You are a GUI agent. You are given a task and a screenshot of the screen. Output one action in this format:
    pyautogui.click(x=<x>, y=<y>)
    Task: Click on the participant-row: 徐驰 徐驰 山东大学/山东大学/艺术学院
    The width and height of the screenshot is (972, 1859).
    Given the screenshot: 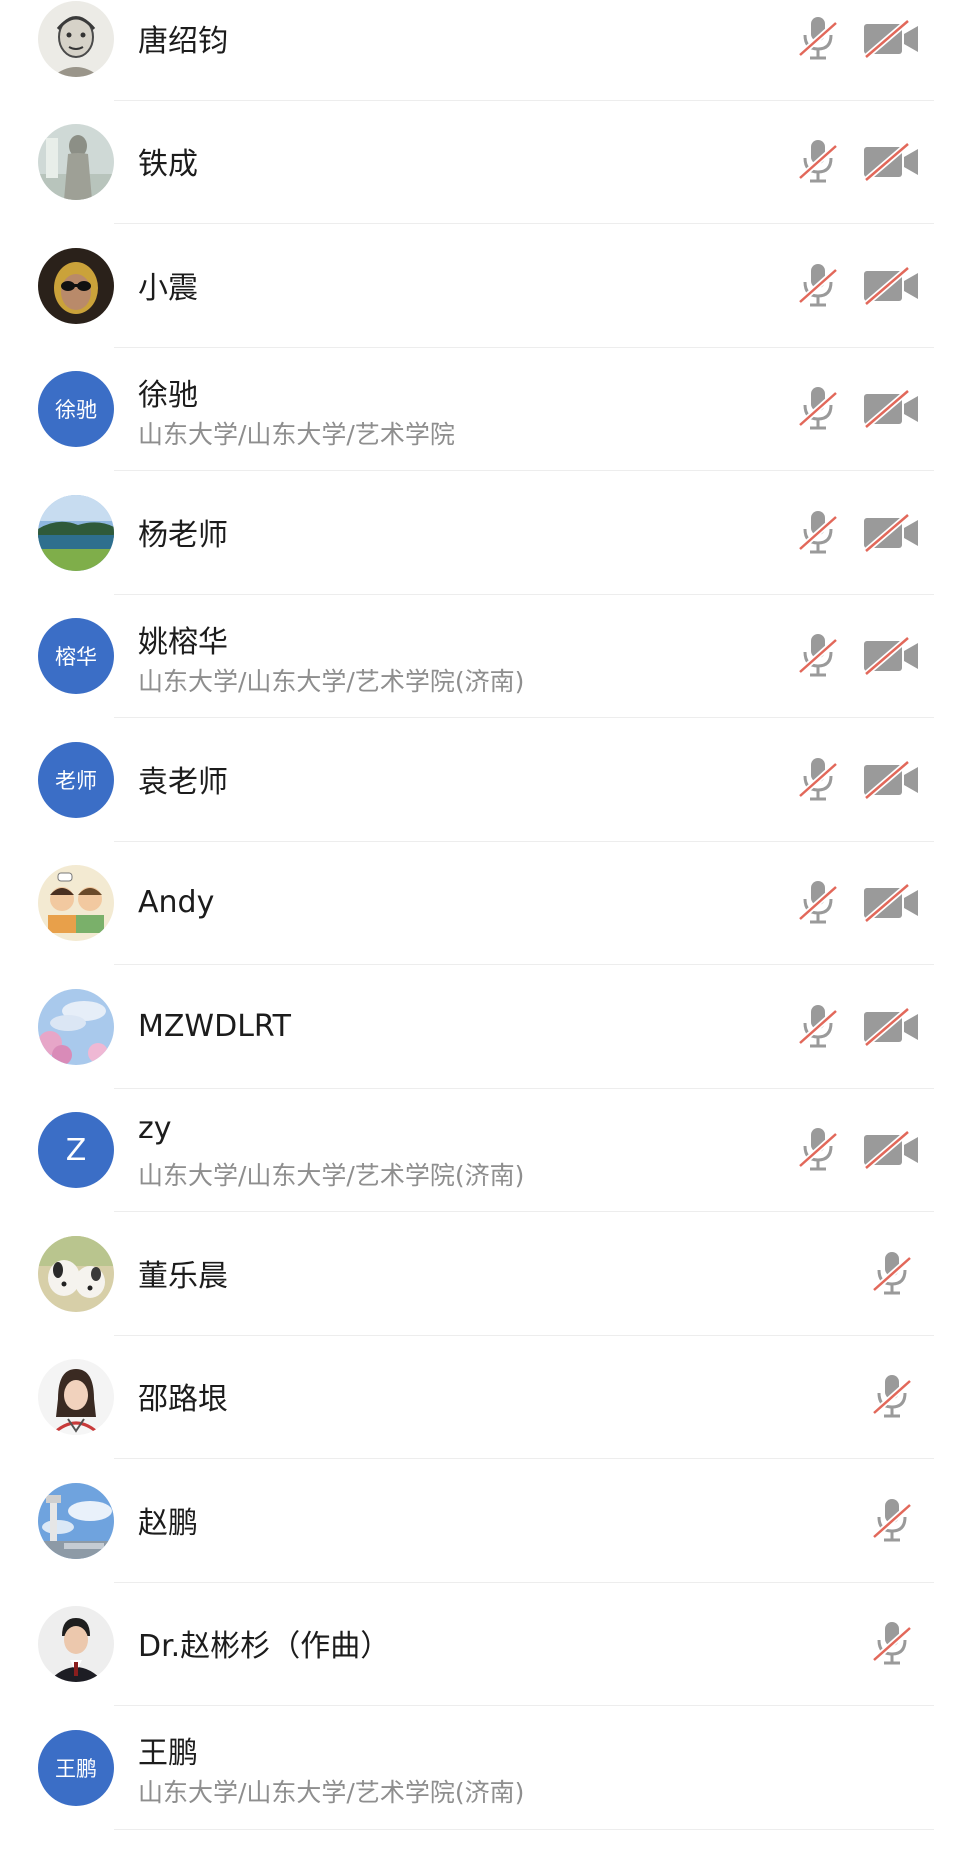 What is the action you would take?
    pyautogui.click(x=486, y=409)
    